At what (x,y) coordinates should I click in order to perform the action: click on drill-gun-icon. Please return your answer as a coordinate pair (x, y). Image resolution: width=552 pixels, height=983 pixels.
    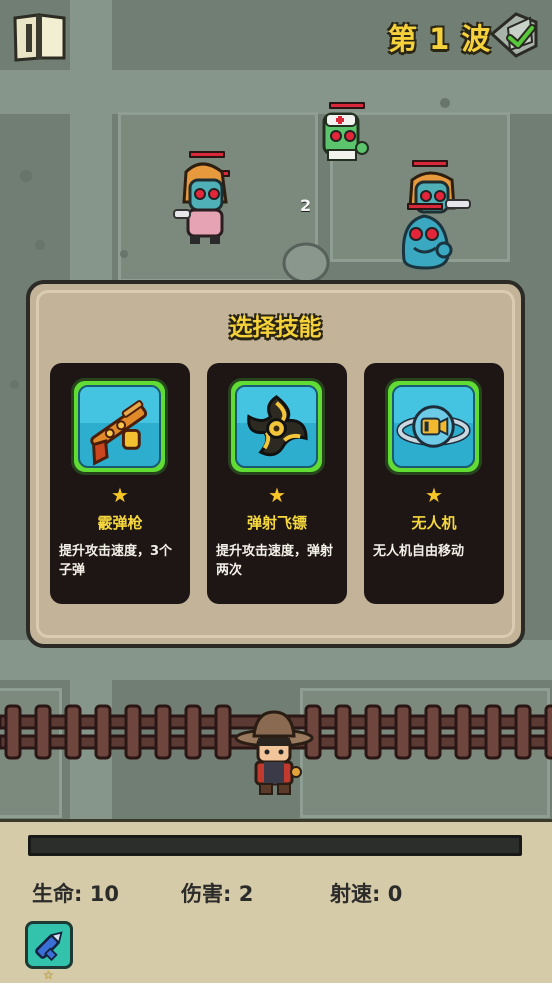
    Looking at the image, I should click on (49, 946).